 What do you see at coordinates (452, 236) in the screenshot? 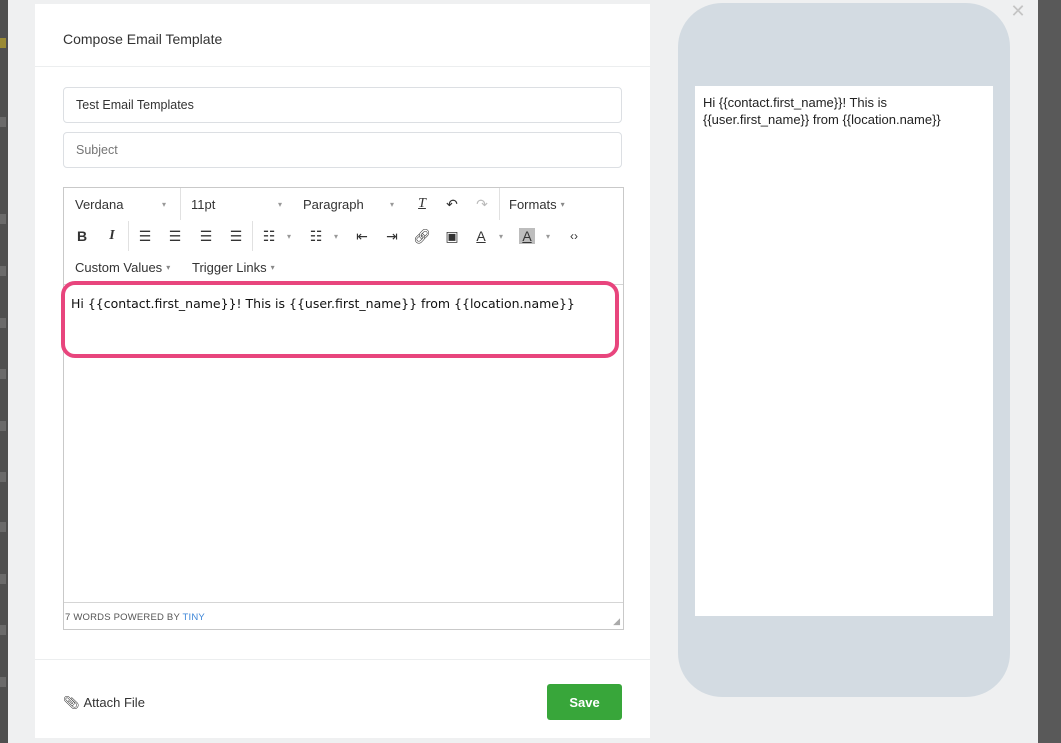
I see `image-icon: ▣` at bounding box center [452, 236].